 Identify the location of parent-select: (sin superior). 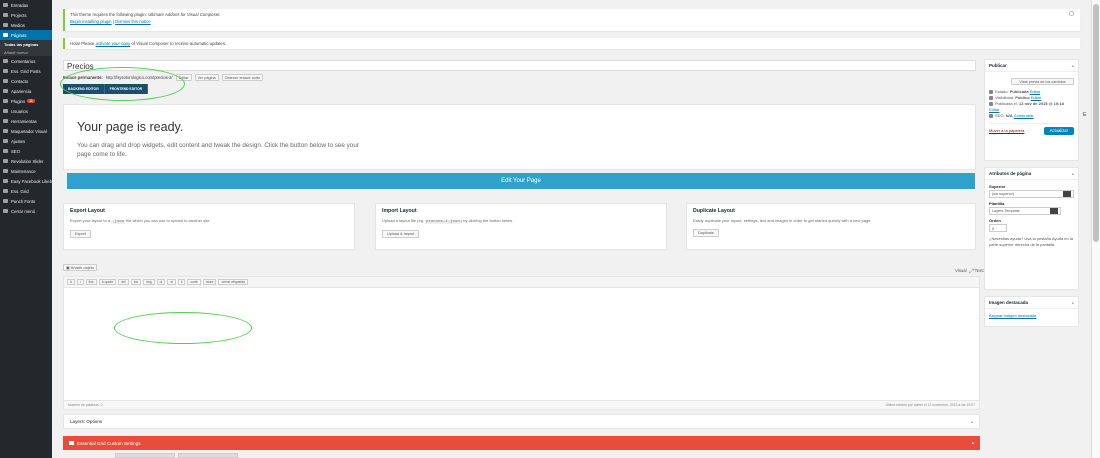
(1031, 194).